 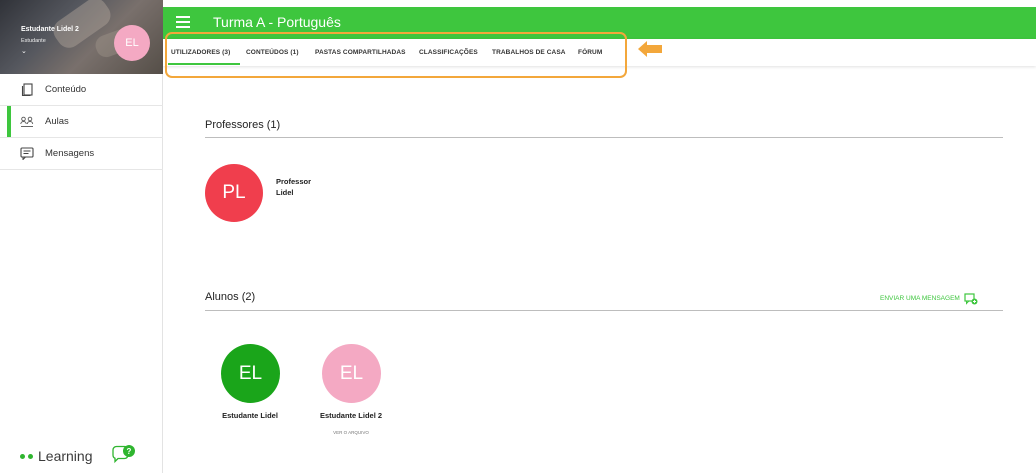 I want to click on sidebar-nav: Conteúdo Aulas Mensagens, so click(x=81, y=122).